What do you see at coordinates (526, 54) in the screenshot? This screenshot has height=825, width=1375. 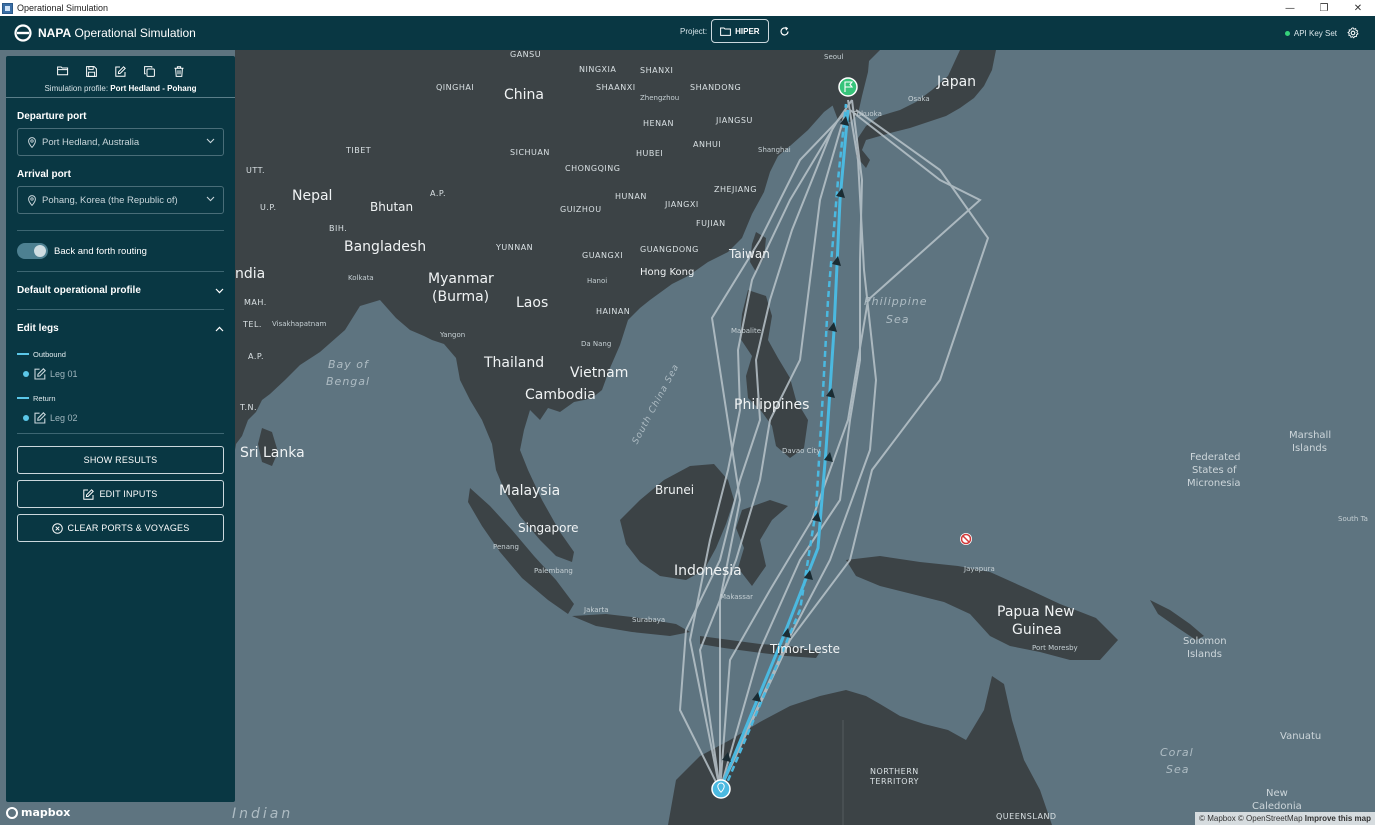 I see `label-gansu: GANSU` at bounding box center [526, 54].